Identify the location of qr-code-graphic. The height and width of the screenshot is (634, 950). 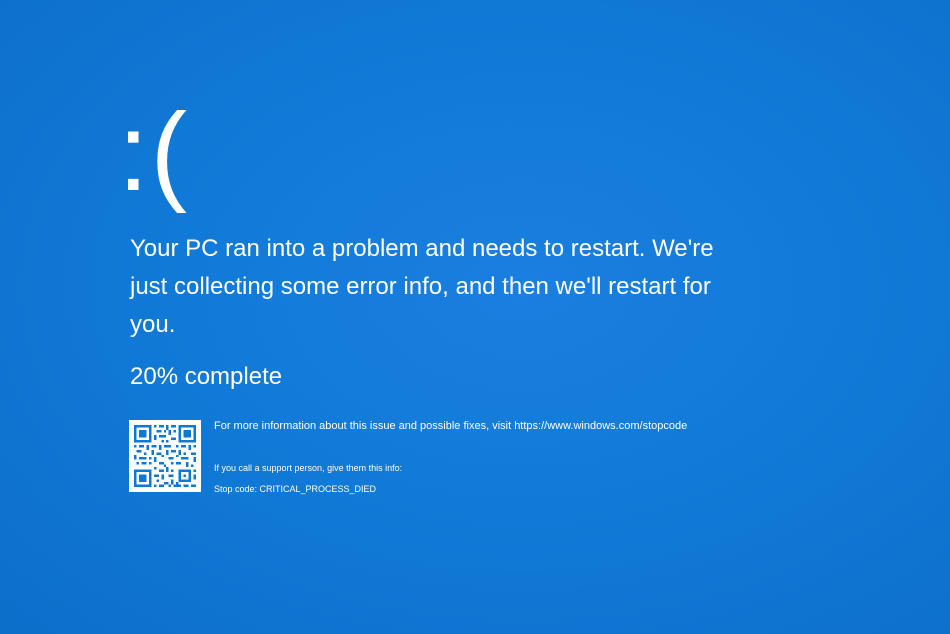
(165, 456).